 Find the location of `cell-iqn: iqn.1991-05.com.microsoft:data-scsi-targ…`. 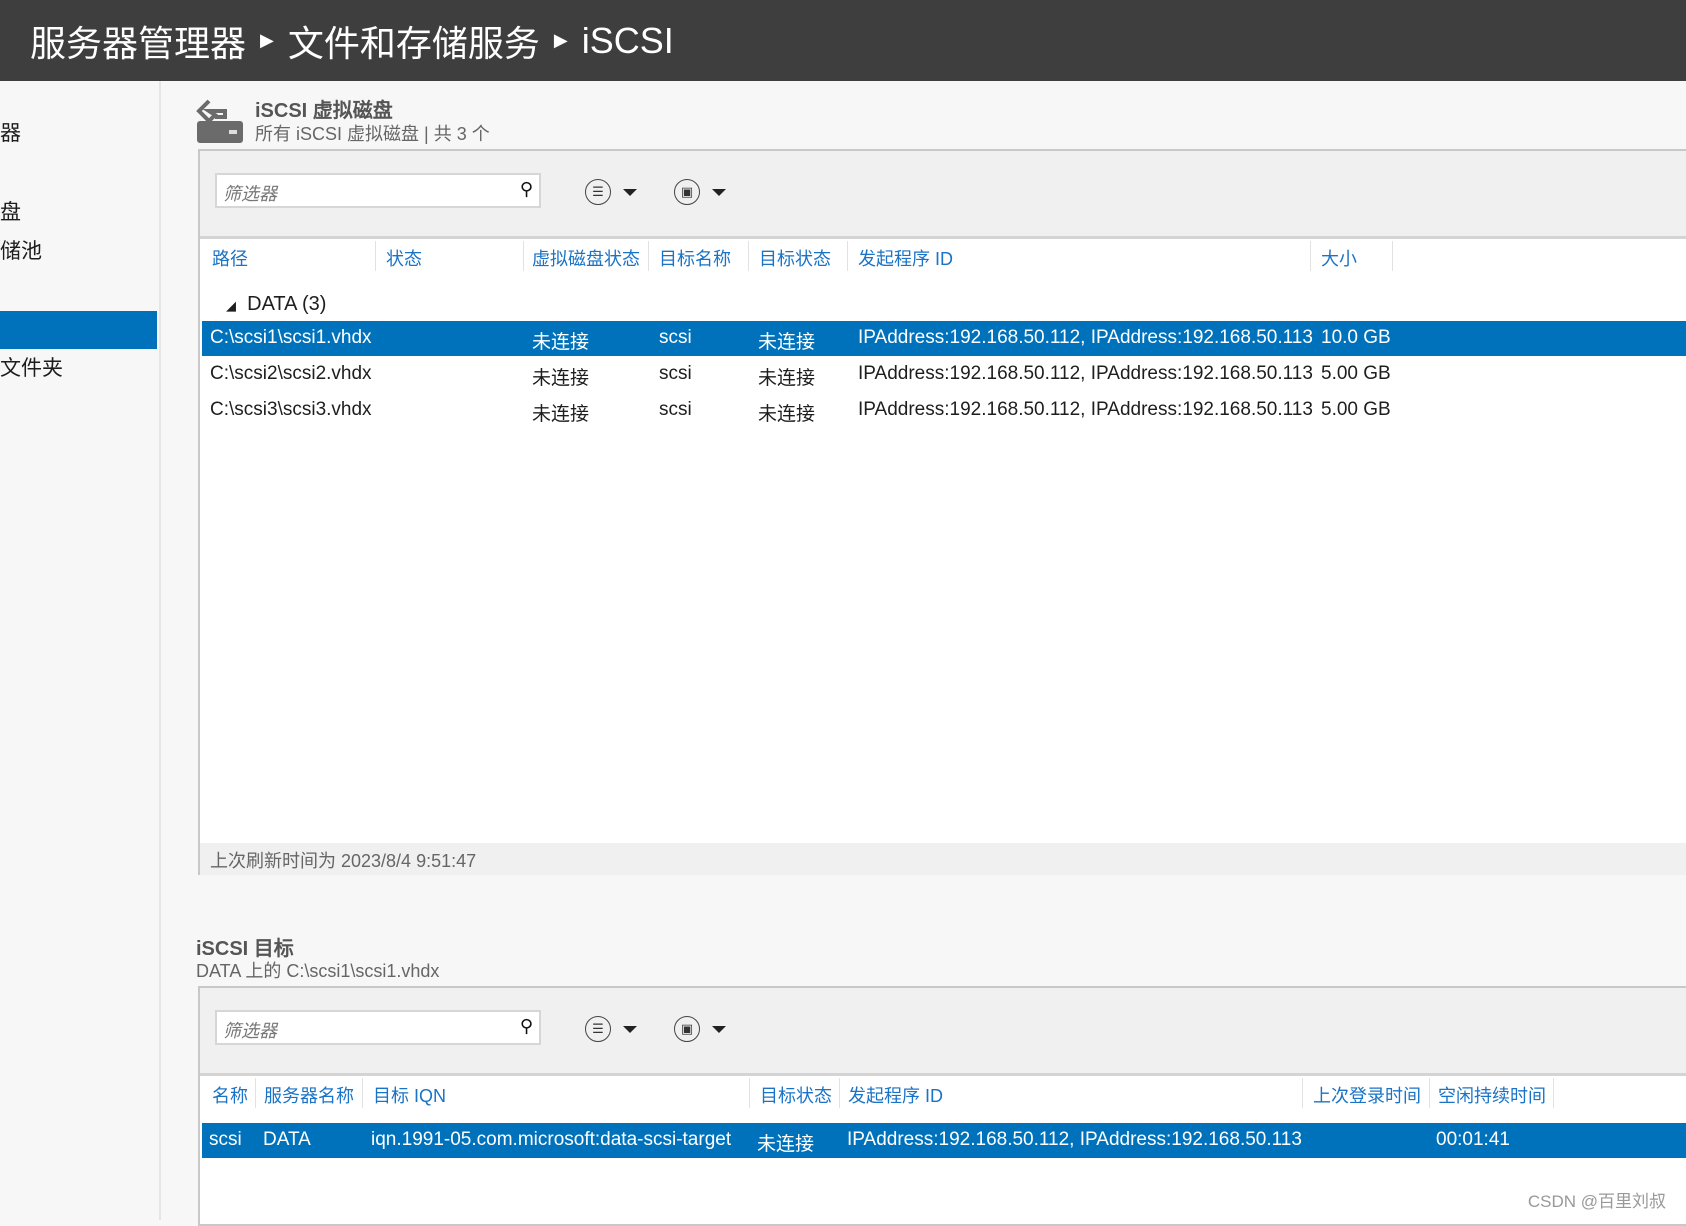

cell-iqn: iqn.1991-05.com.microsoft:data-scsi-targ… is located at coordinates (551, 1139).